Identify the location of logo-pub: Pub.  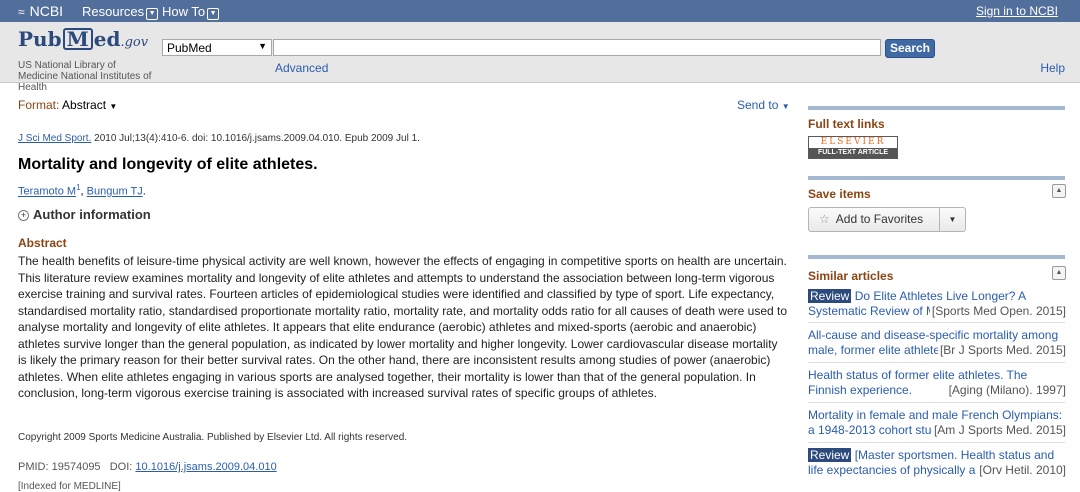
(40, 39).